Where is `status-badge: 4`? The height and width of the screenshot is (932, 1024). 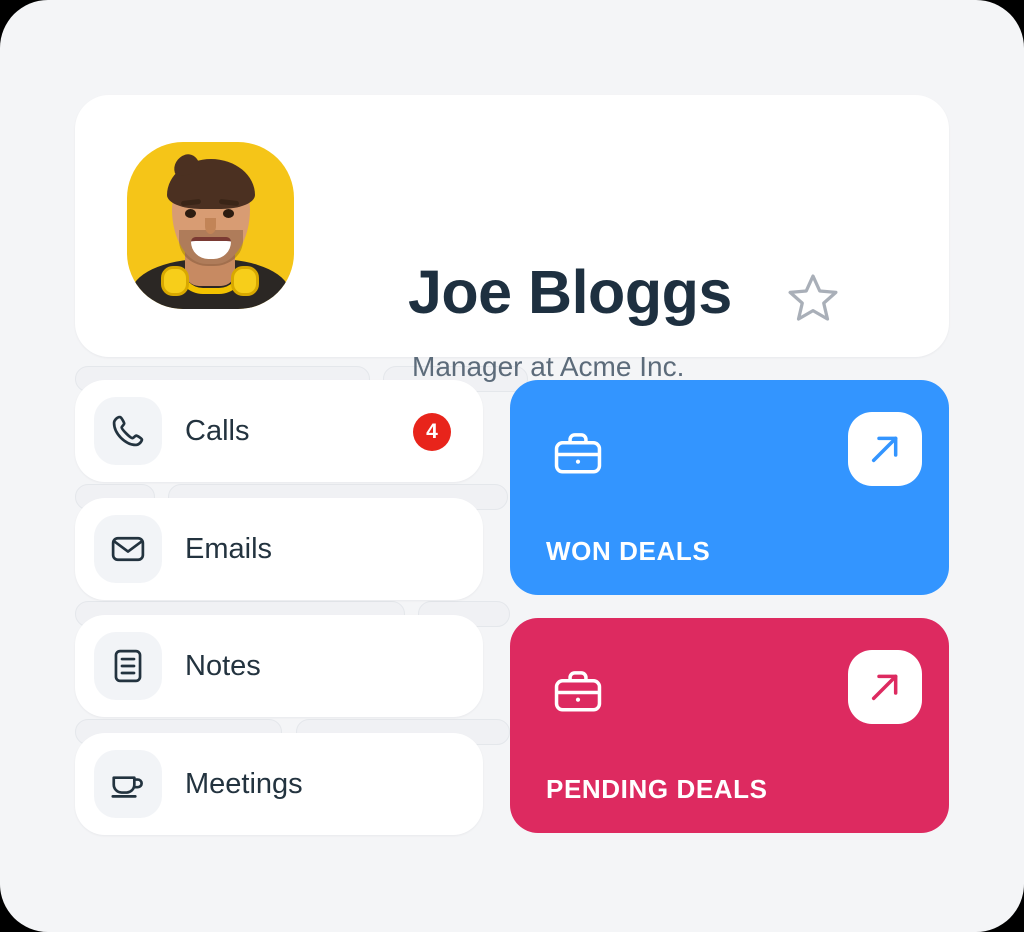
status-badge: 4 is located at coordinates (432, 432).